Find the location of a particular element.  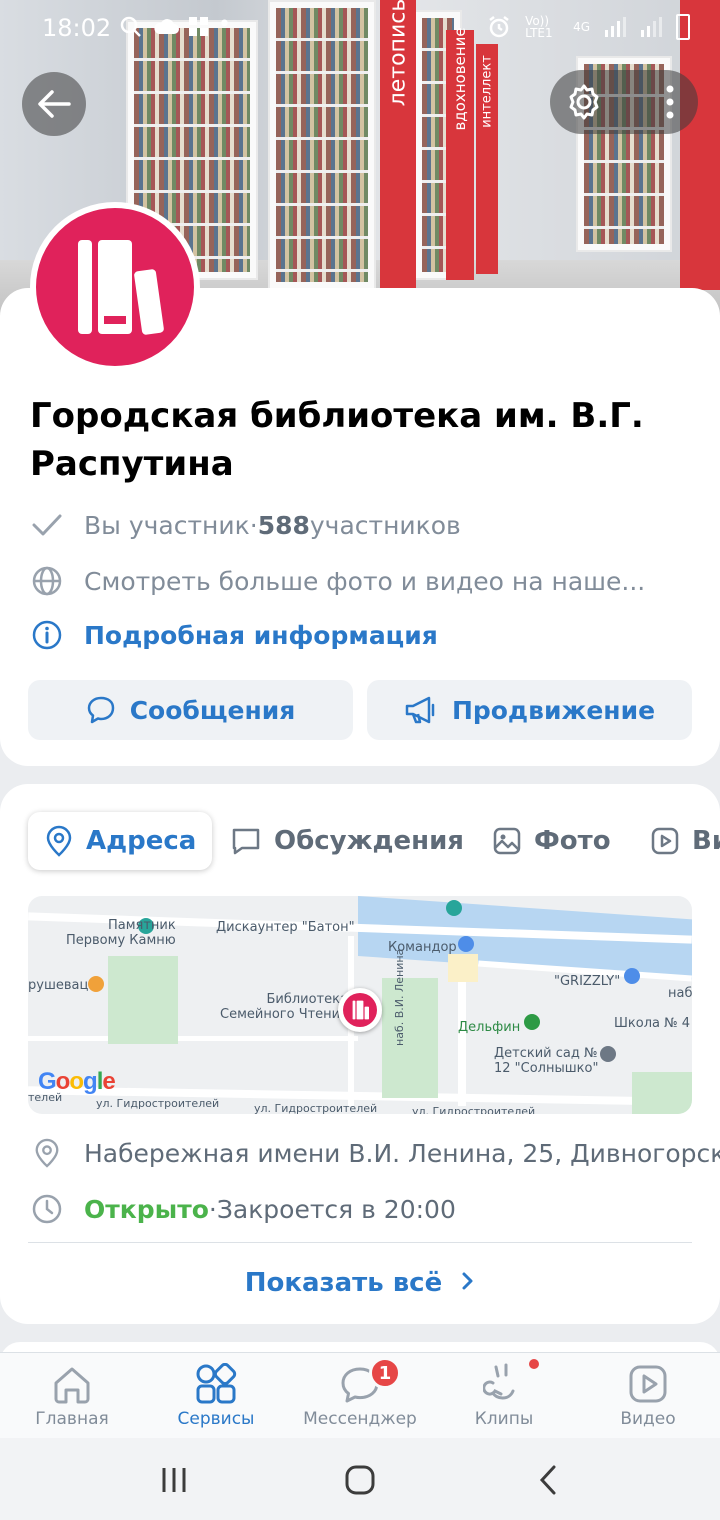

details-row: Подробная информация is located at coordinates (234, 635).